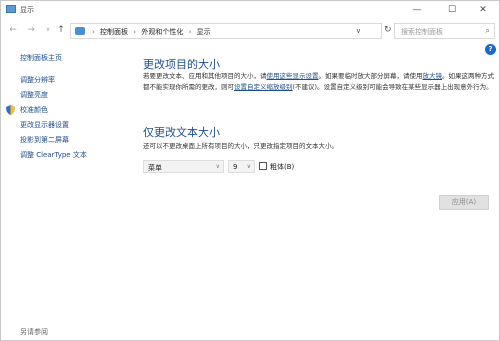 The image size is (500, 341). I want to click on search-placeholder: 搜索控制面板, so click(422, 32).